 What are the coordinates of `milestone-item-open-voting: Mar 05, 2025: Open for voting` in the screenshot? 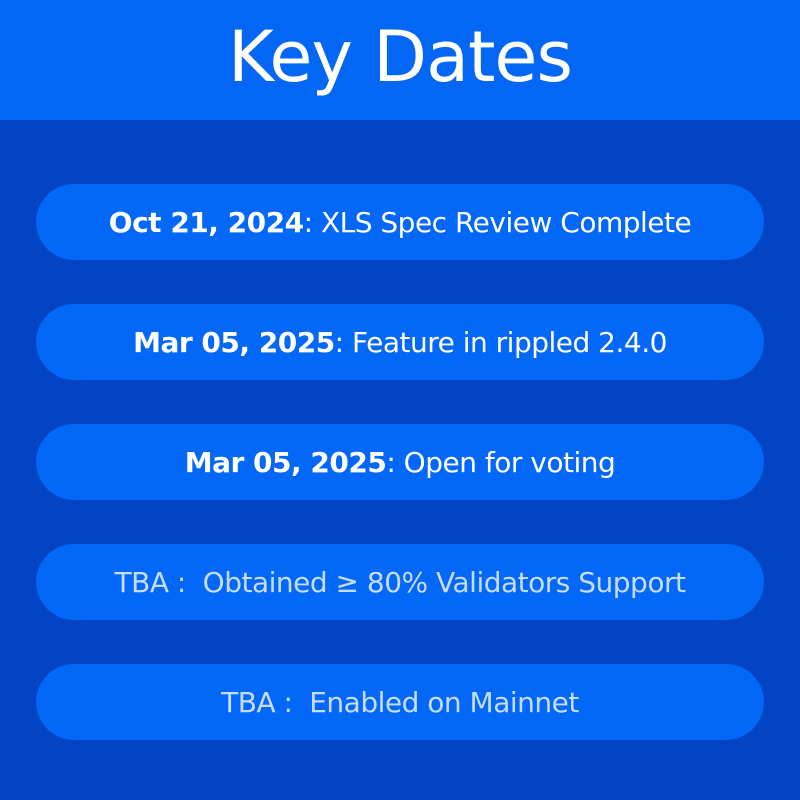 It's located at (400, 462).